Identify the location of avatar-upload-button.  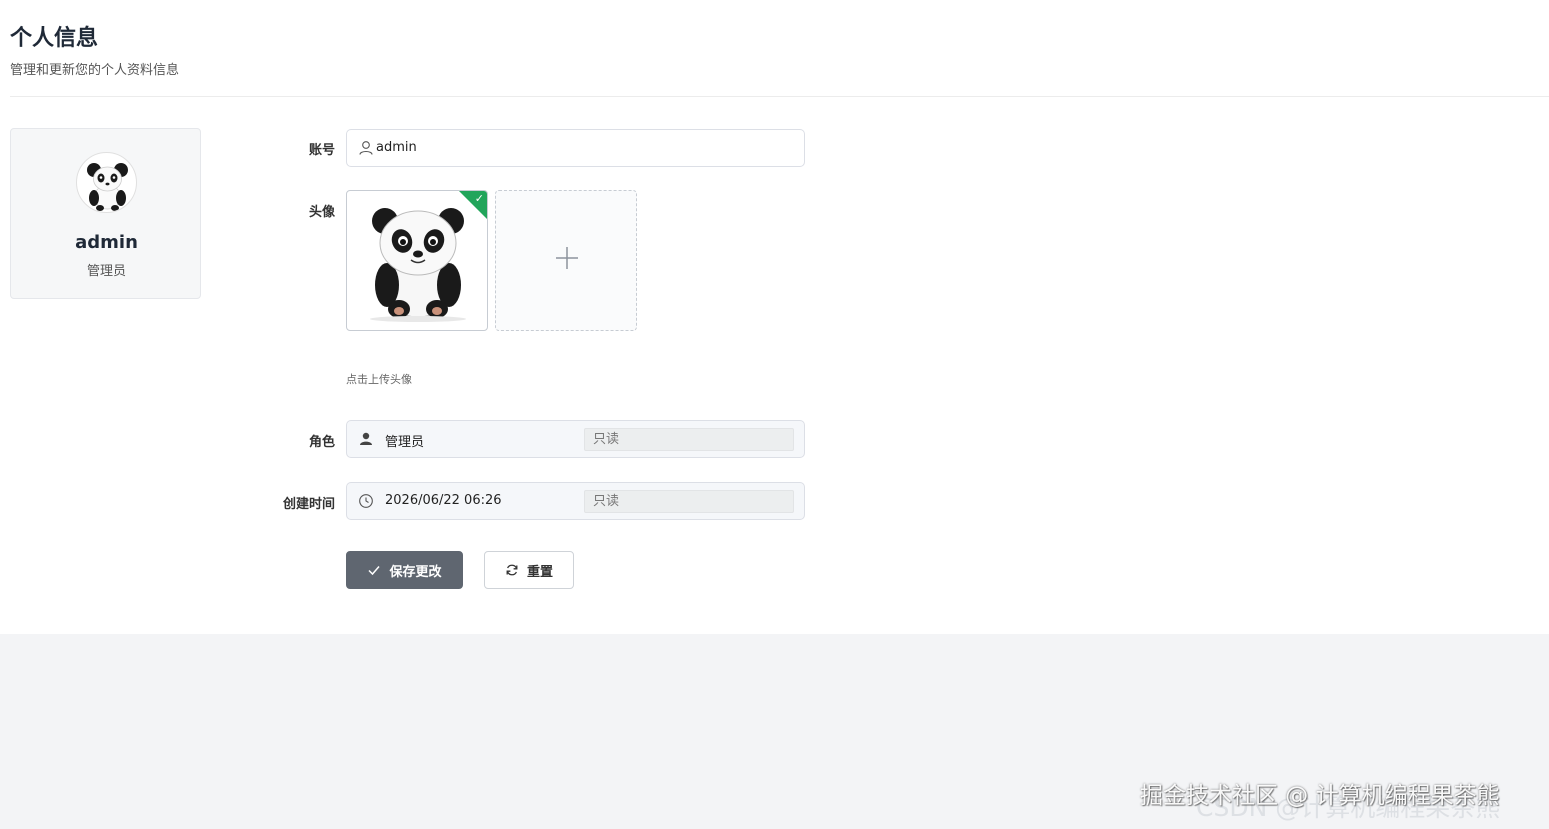
(566, 260).